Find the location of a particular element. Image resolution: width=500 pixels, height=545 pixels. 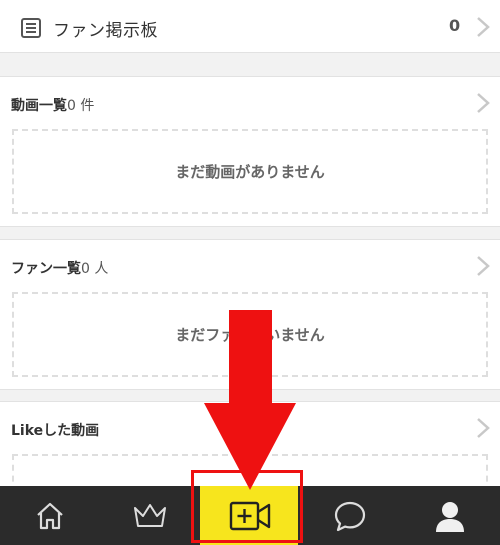

nav-messages is located at coordinates (350, 515).